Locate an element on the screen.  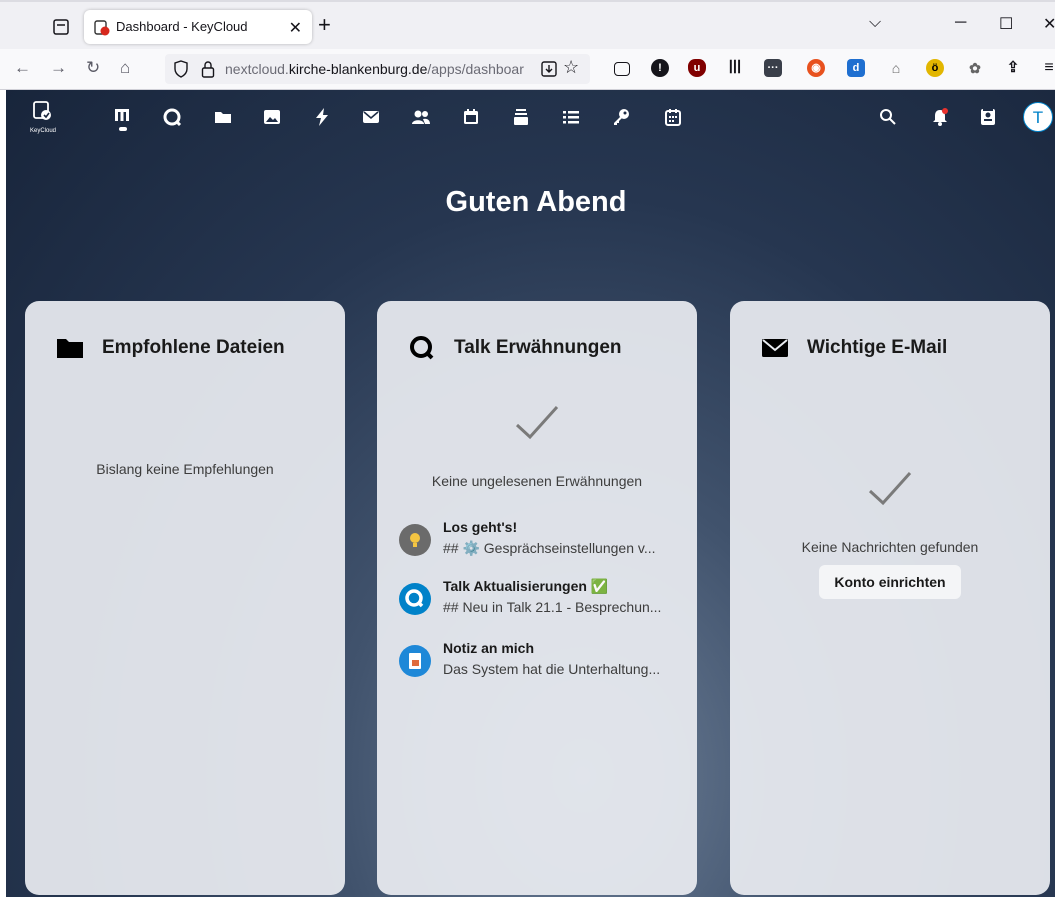
notifications-bell-icon is located at coordinates (941, 117).